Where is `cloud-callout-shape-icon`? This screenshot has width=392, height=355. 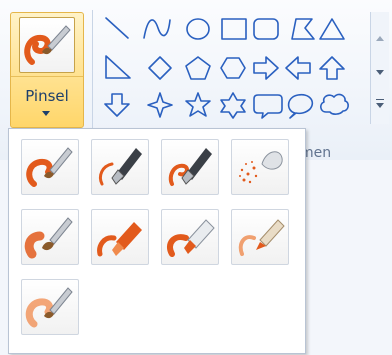 cloud-callout-shape-icon is located at coordinates (334, 104).